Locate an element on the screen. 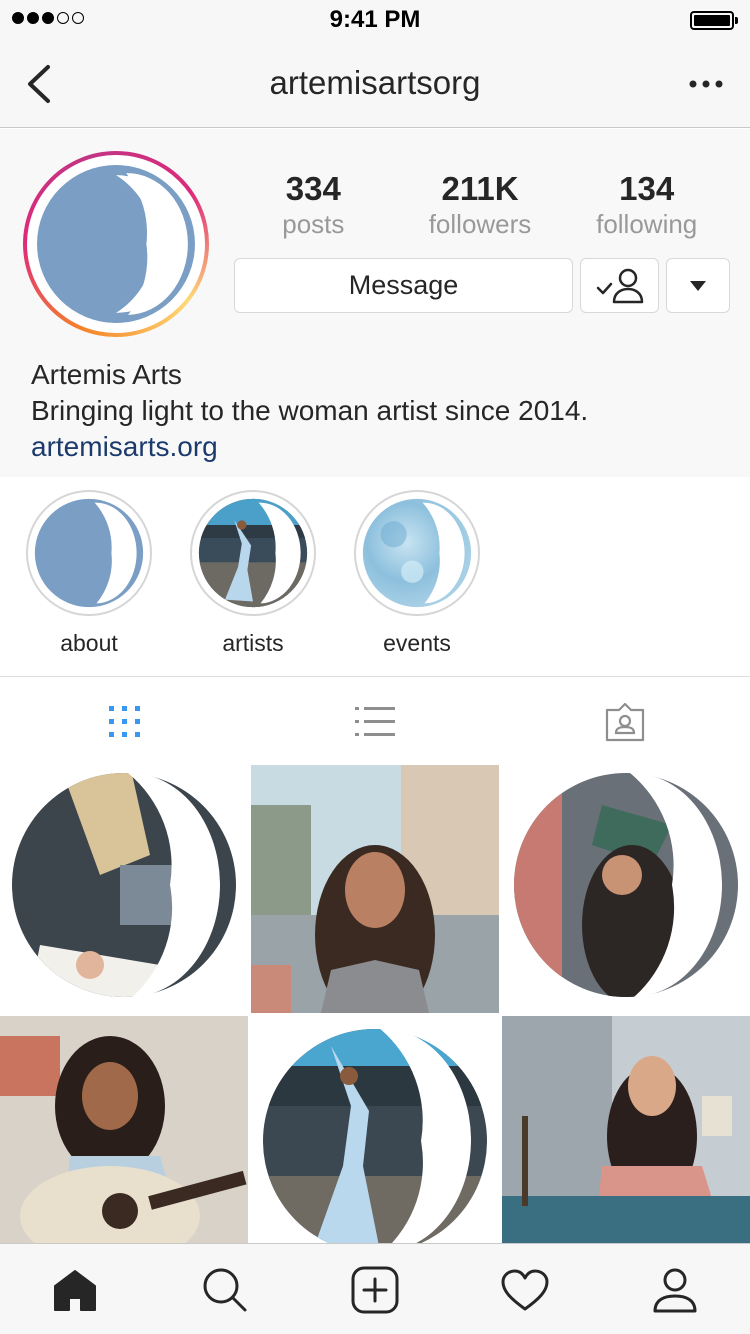 Image resolution: width=750 pixels, height=1334 pixels. following-status-button is located at coordinates (619, 285).